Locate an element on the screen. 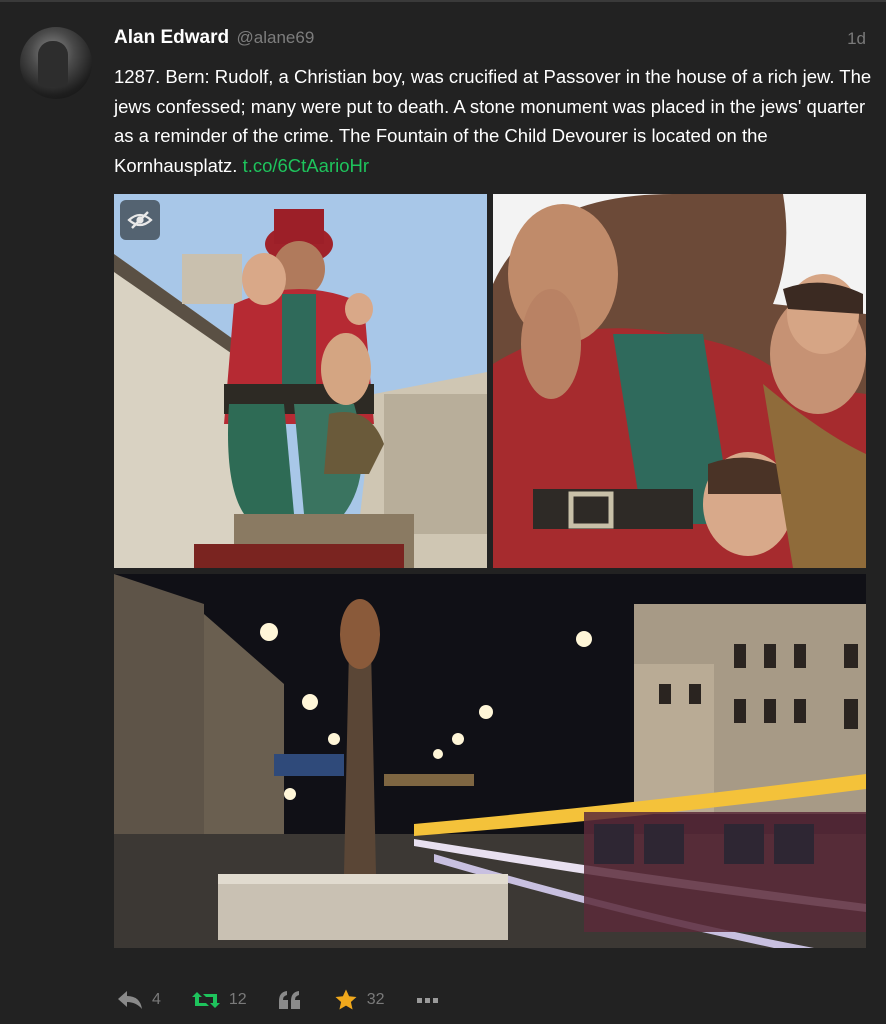 This screenshot has width=886, height=1024. hide-media-button is located at coordinates (140, 220).